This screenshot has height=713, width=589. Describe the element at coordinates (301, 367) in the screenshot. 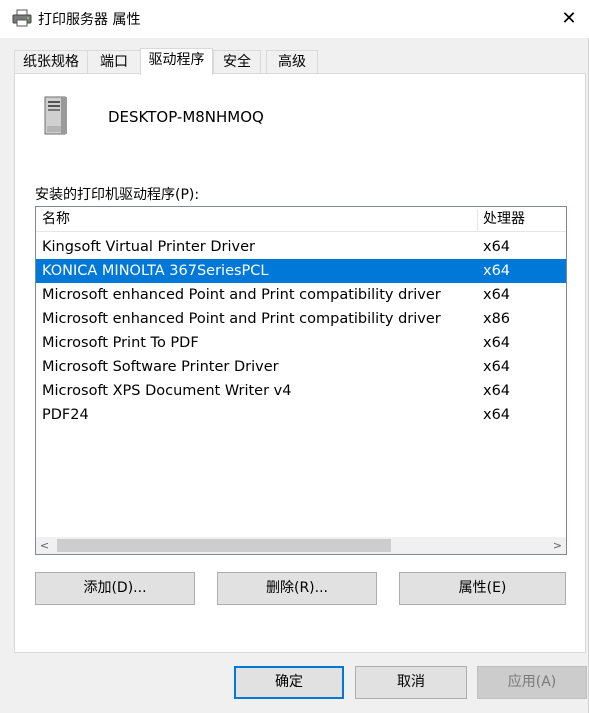

I see `list-item: Microsoft Software Printer Driver x64` at that location.